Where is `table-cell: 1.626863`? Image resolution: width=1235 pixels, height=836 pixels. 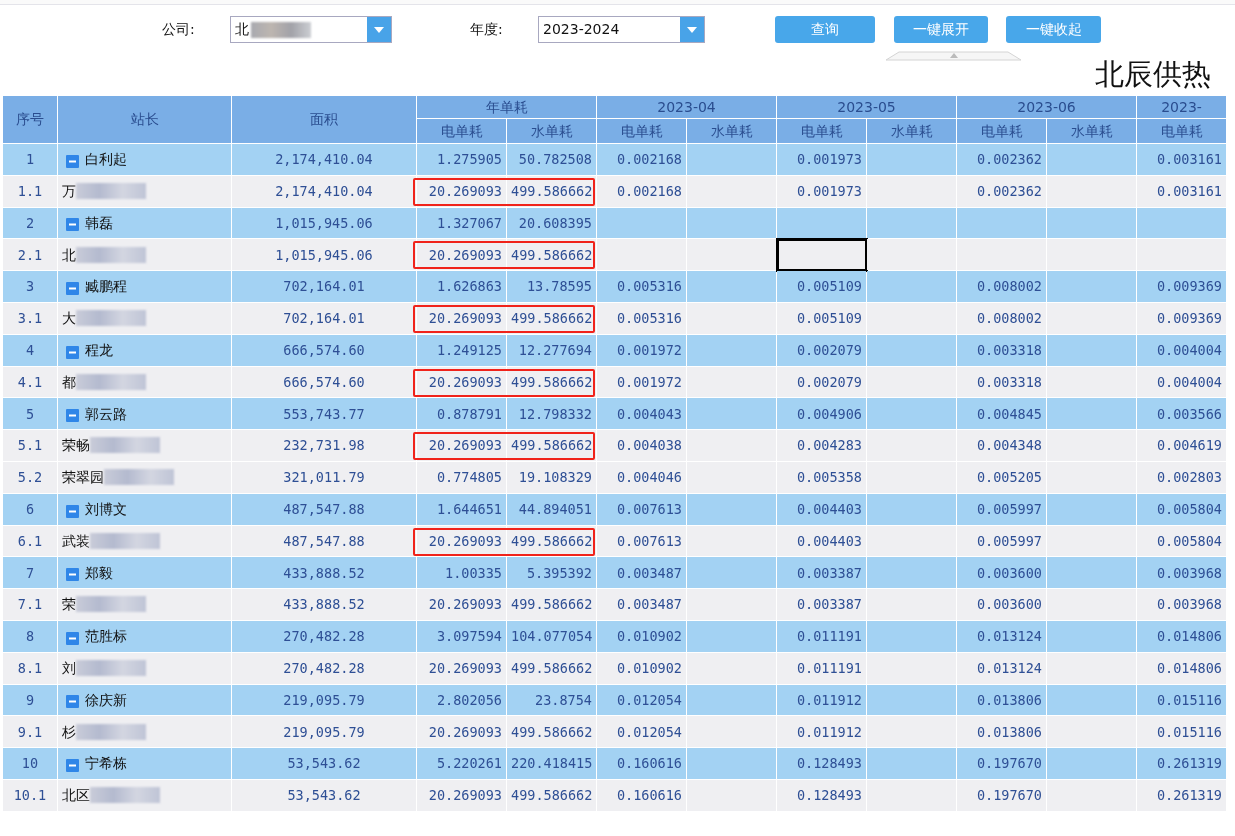
table-cell: 1.626863 is located at coordinates (461, 286).